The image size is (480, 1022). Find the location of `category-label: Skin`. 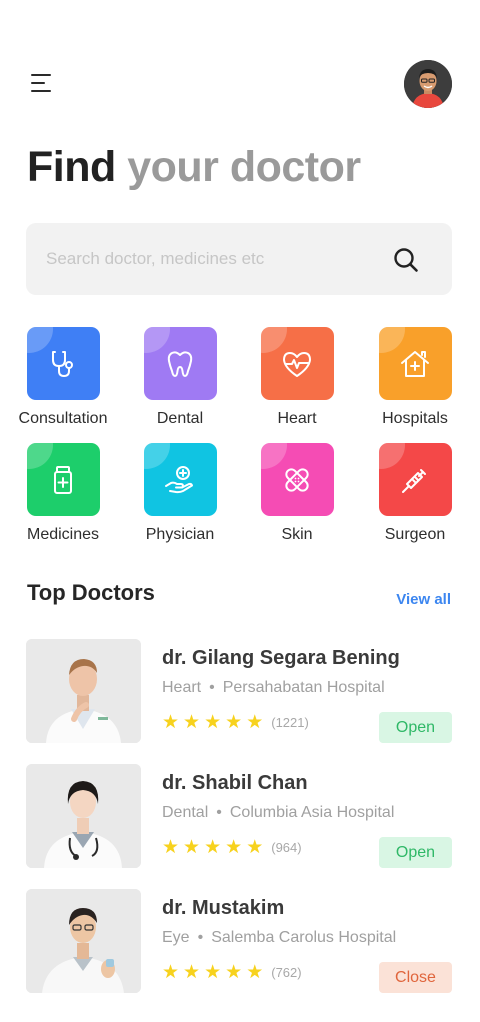

category-label: Skin is located at coordinates (297, 534).